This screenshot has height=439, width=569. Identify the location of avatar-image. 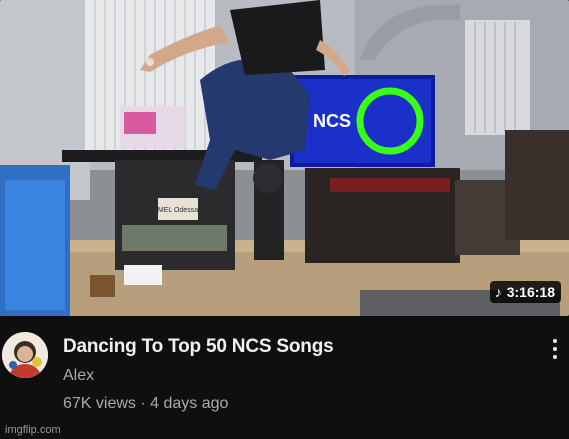
(25, 355).